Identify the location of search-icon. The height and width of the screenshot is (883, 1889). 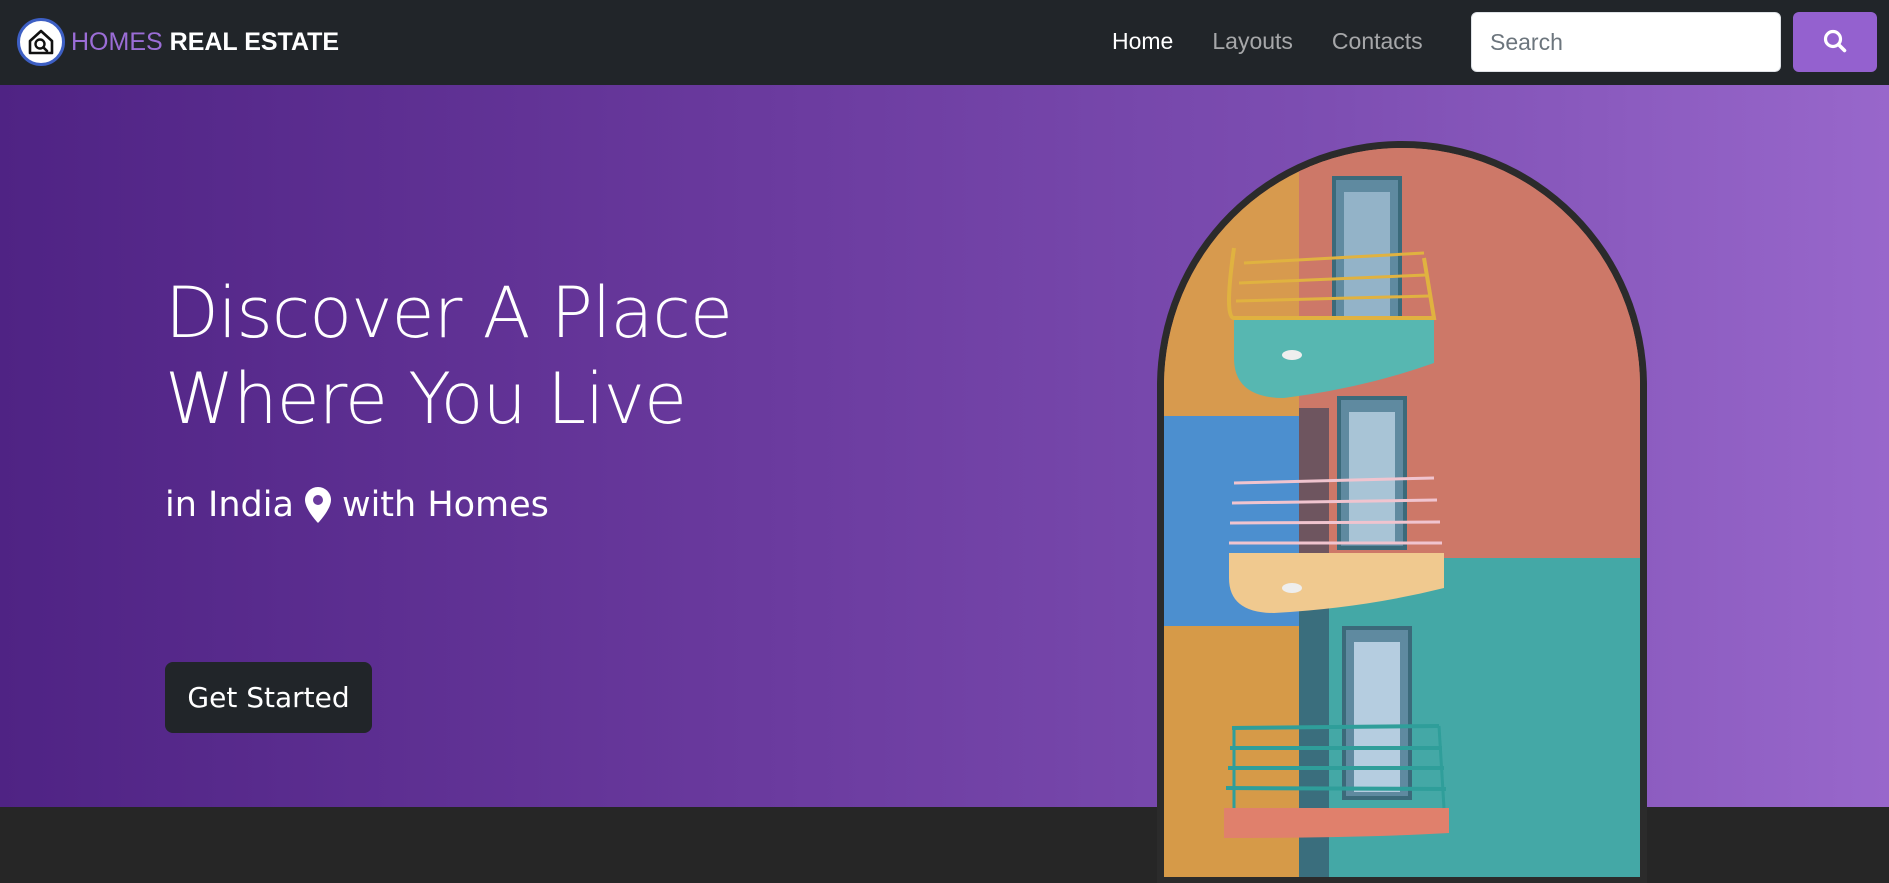
(1835, 42).